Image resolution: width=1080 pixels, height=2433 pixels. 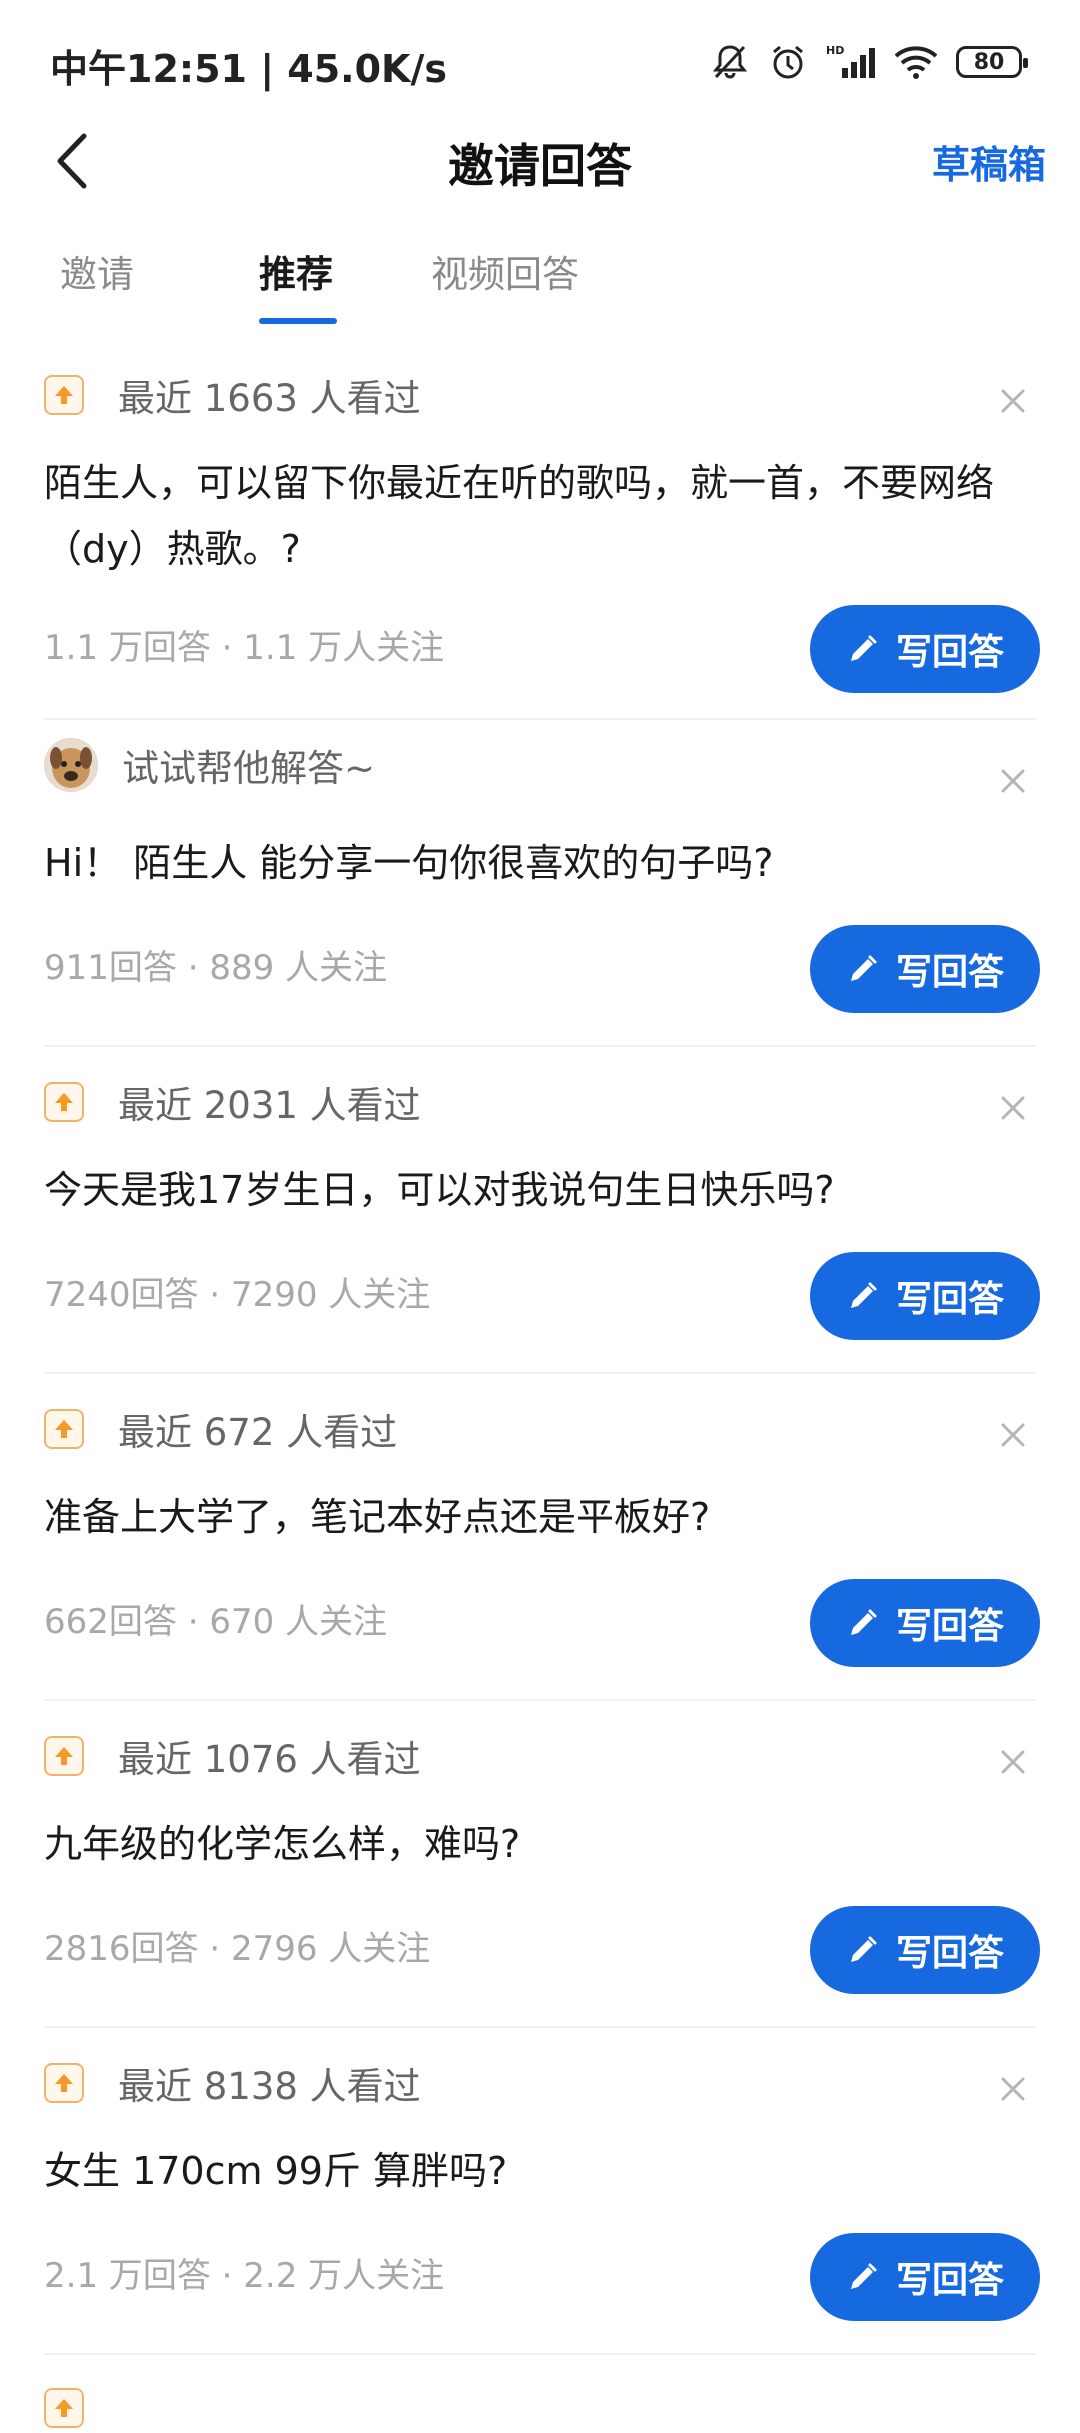 I want to click on question-title: 陌生人，可以留下你最近在听的歌吗，就一首，不要网络（dy）热歌。?, so click(x=540, y=516).